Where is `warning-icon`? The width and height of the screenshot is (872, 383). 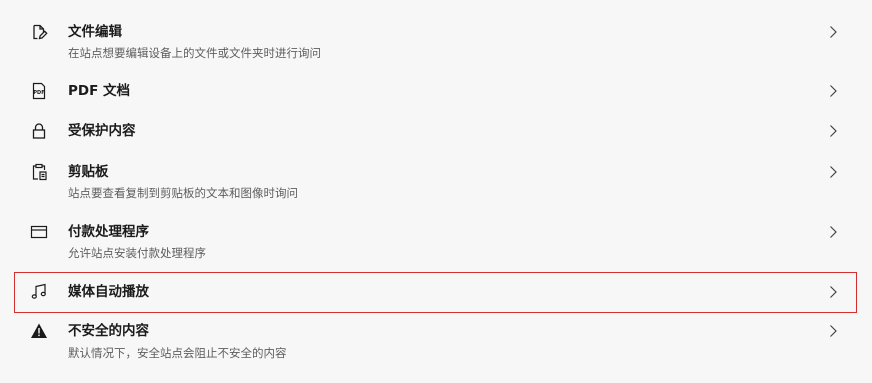
warning-icon is located at coordinates (39, 331).